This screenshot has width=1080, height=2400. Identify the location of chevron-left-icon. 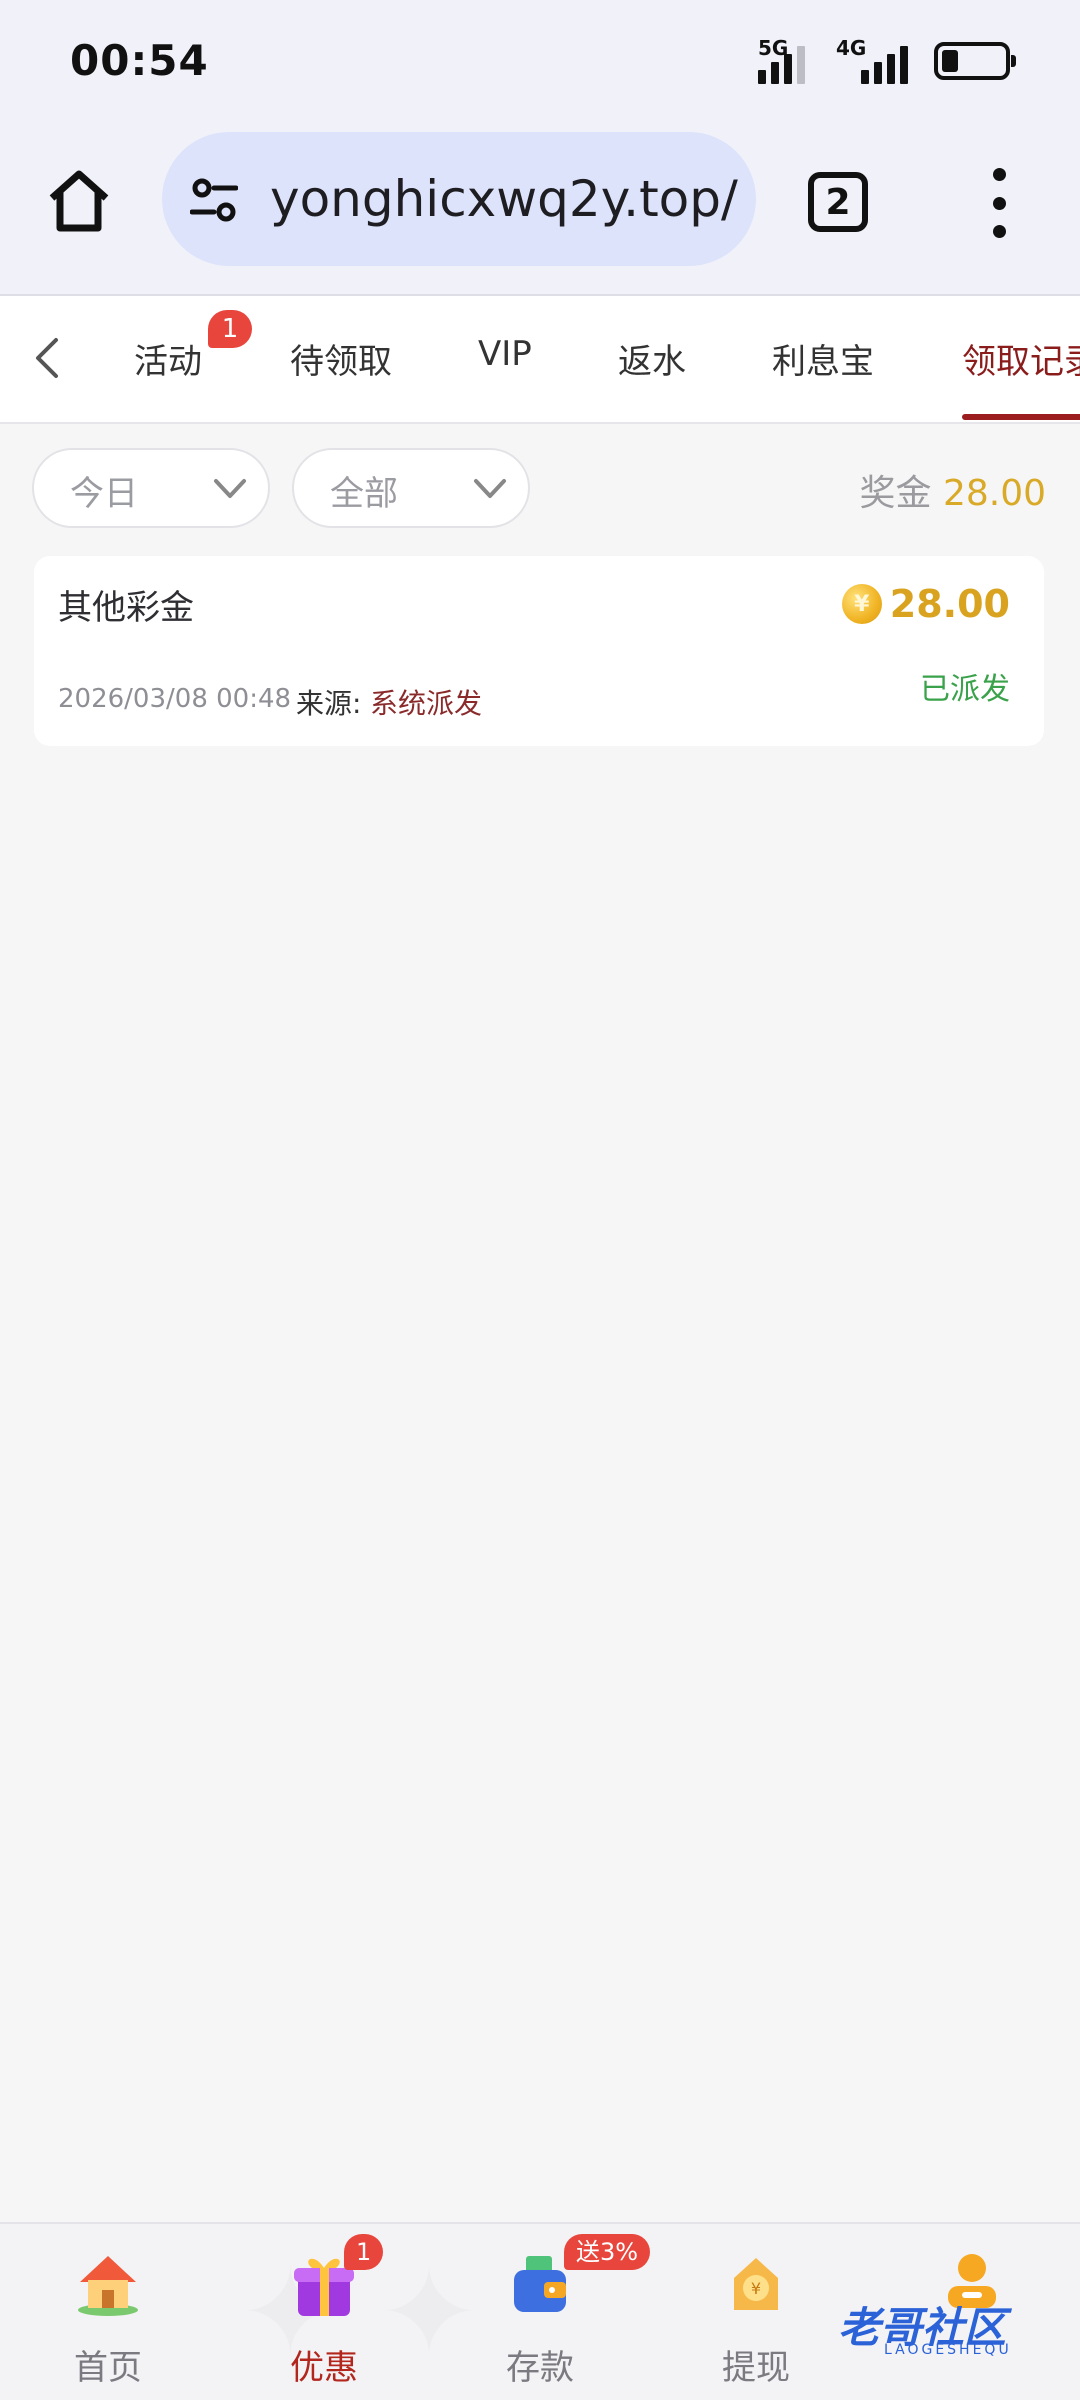
(48, 358).